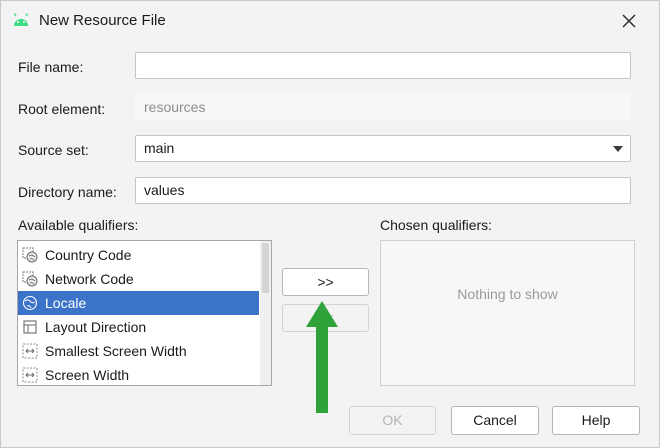  Describe the element at coordinates (116, 351) in the screenshot. I see `qualifier-label: Smallest Screen Width` at that location.